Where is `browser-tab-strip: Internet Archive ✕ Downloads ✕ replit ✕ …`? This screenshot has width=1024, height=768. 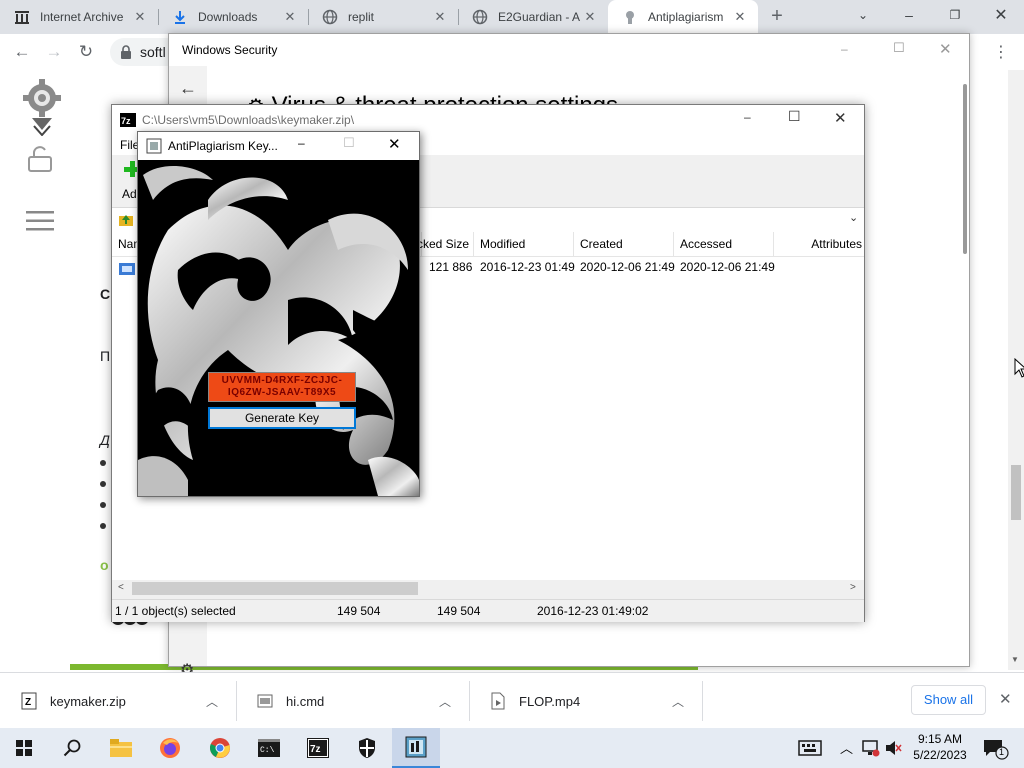
browser-tab-strip: Internet Archive ✕ Downloads ✕ replit ✕ … is located at coordinates (512, 17).